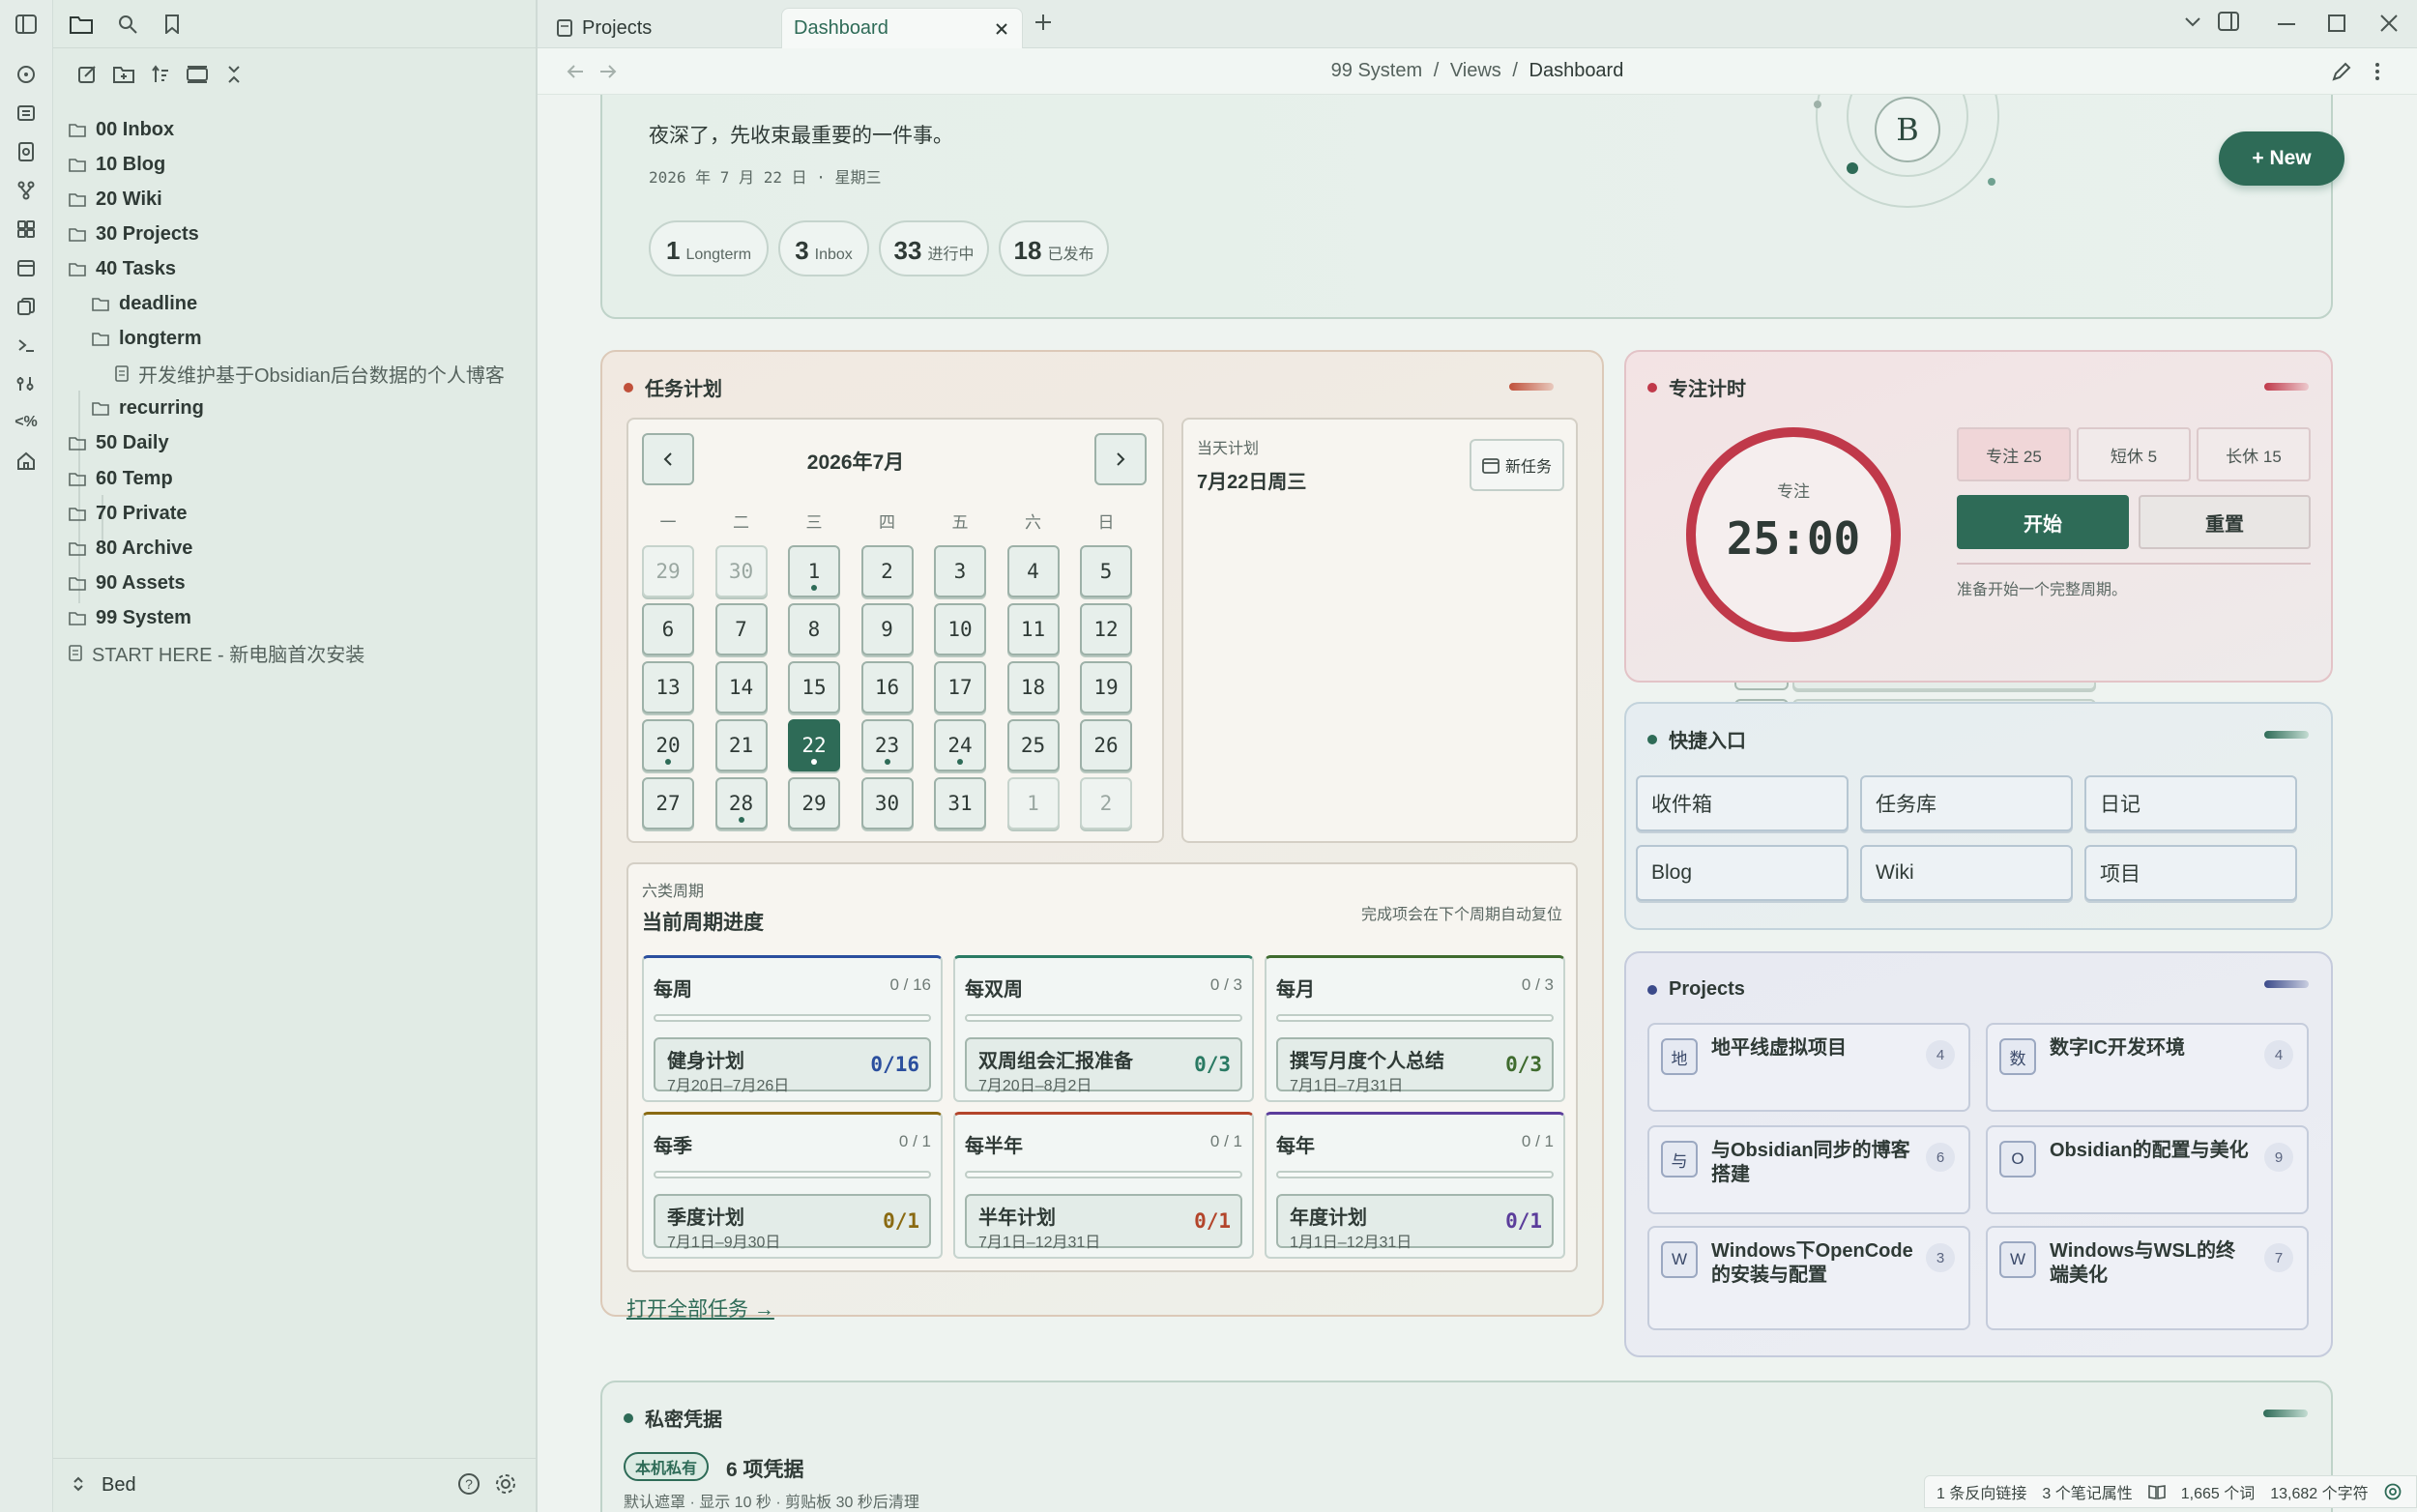  What do you see at coordinates (2336, 23) in the screenshot?
I see `maximize-icon` at bounding box center [2336, 23].